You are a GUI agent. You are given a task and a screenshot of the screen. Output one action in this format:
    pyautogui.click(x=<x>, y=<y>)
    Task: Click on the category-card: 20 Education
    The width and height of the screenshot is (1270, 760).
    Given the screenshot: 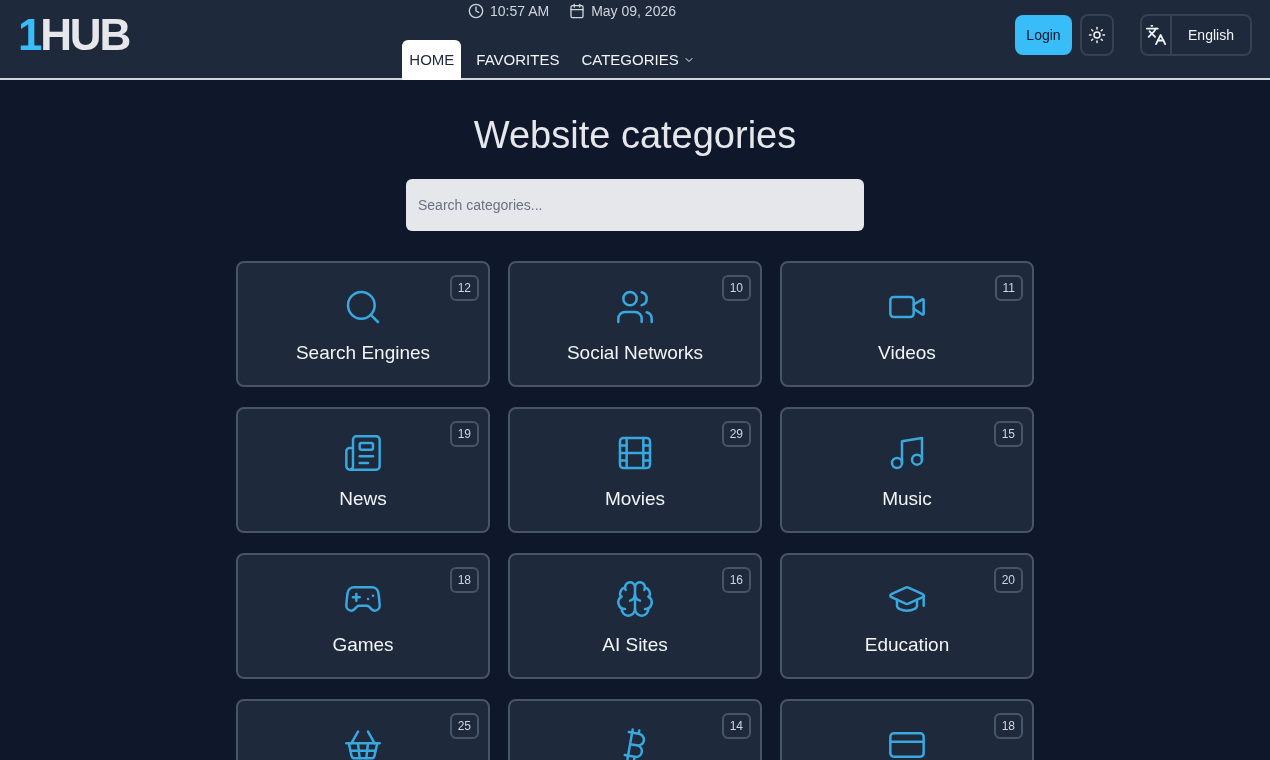 What is the action you would take?
    pyautogui.click(x=907, y=616)
    